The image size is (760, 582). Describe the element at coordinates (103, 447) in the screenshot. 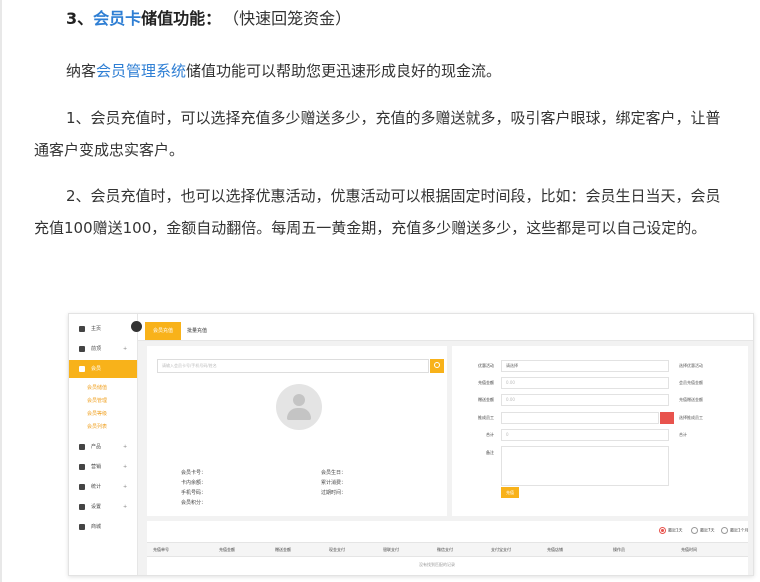

I see `sidebar-item-product: 产品 +` at that location.